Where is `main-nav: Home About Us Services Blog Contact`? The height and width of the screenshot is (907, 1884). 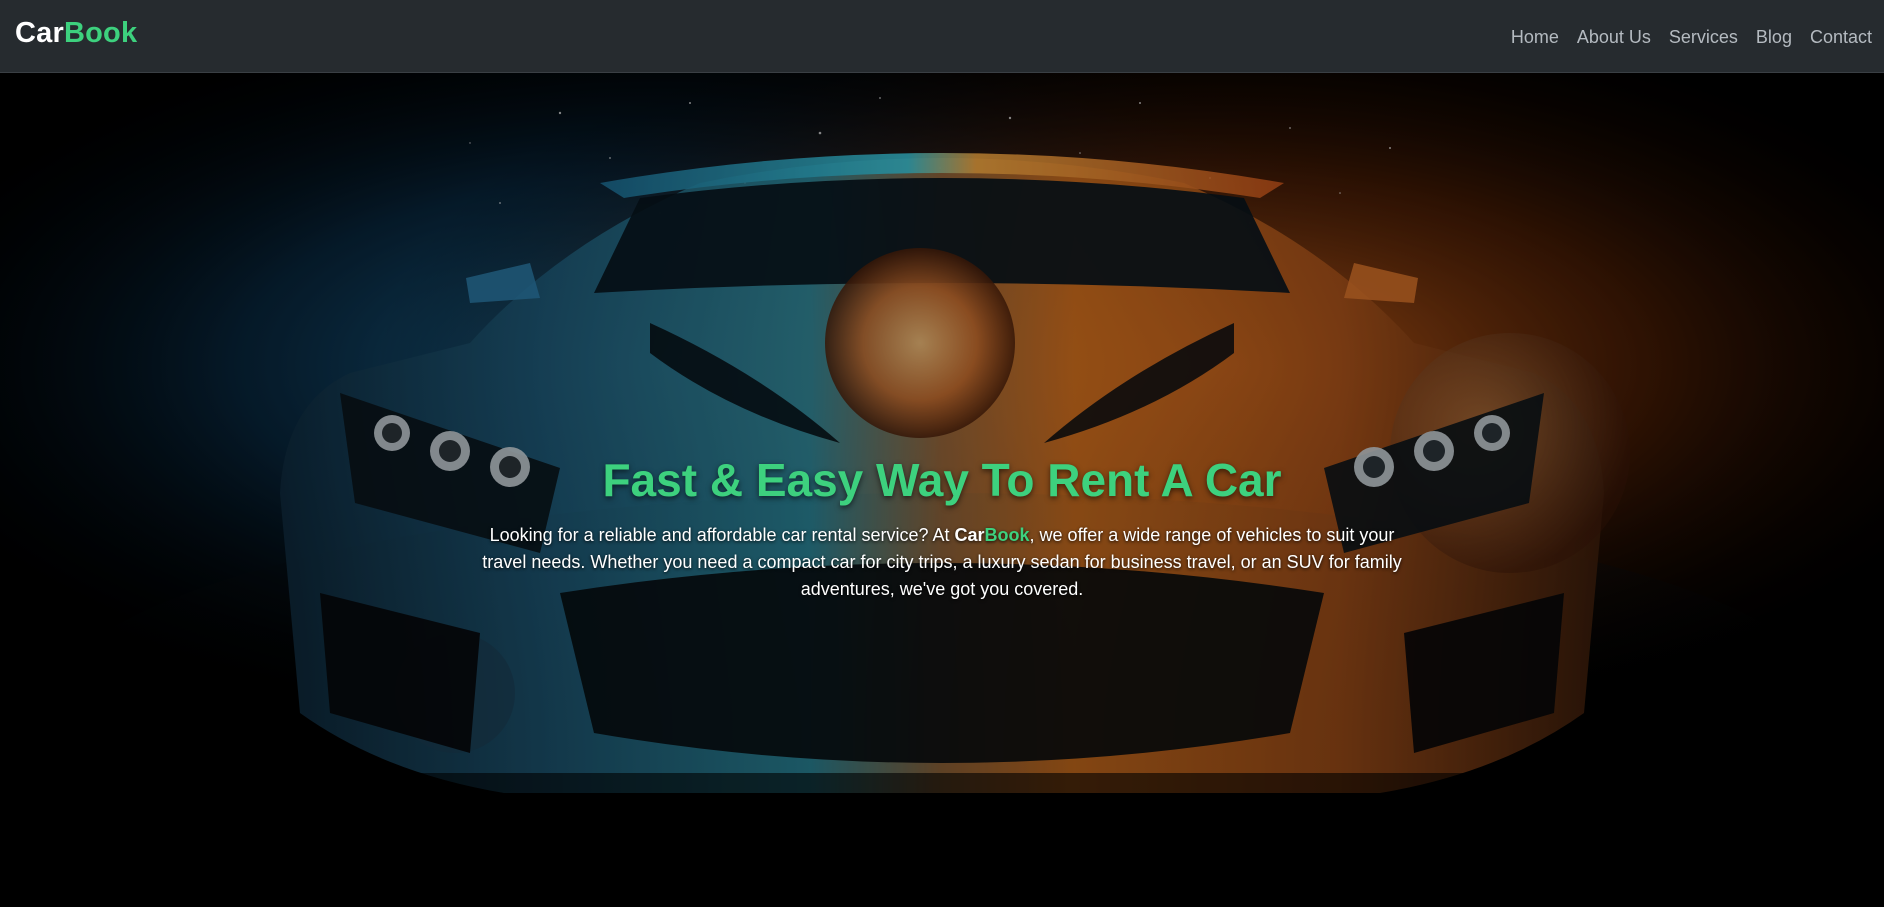
main-nav: Home About Us Services Blog Contact is located at coordinates (1693, 37).